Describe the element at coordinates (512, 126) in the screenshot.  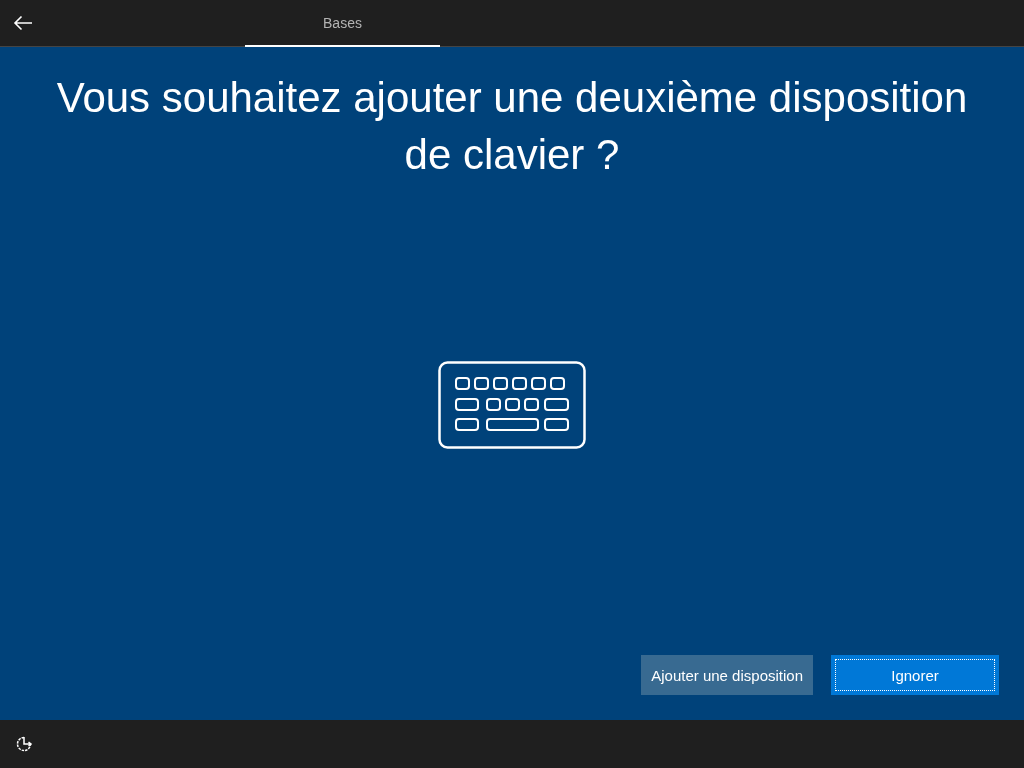
I see `page-title: Vous souhaitez ajouter une deuxième disposition de clavier ?` at that location.